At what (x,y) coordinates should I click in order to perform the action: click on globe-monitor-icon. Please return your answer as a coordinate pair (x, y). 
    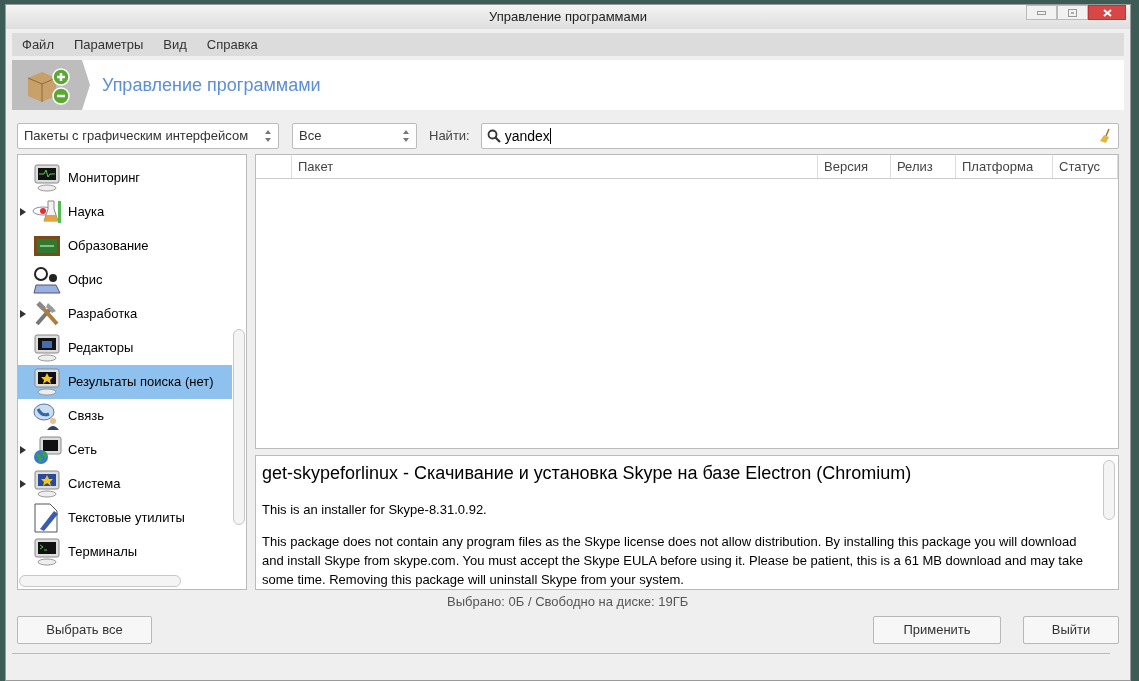
    Looking at the image, I should click on (47, 450).